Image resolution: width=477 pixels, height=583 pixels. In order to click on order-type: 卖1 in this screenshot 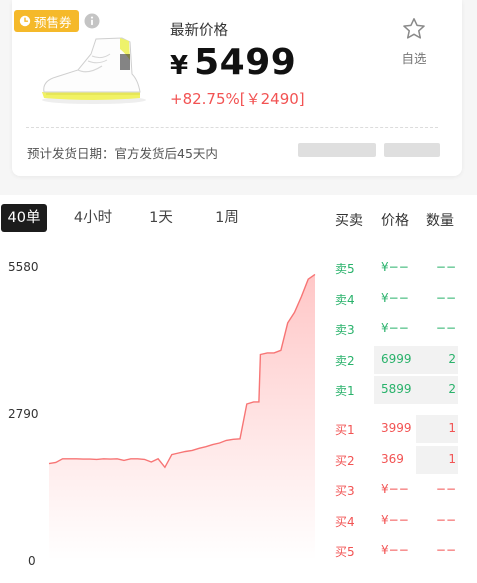, I will do `click(345, 391)`.